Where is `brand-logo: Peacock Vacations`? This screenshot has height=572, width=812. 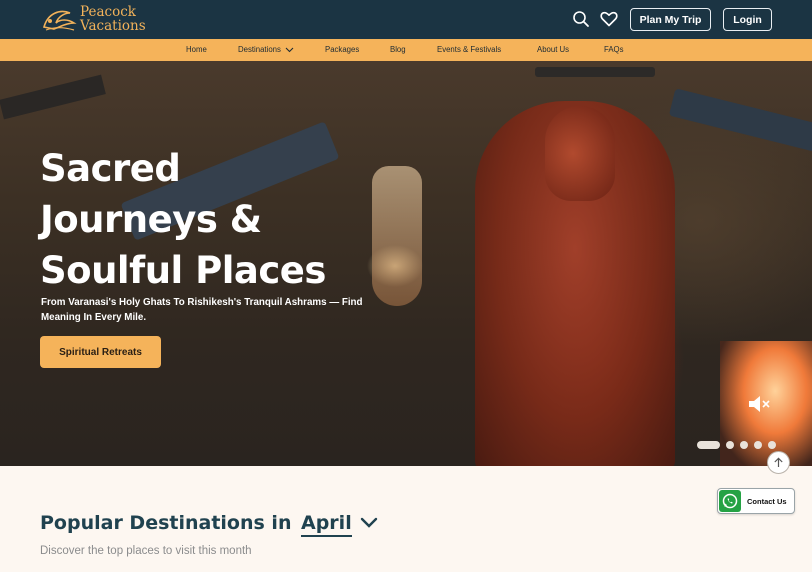
brand-logo: Peacock Vacations is located at coordinates (93, 19).